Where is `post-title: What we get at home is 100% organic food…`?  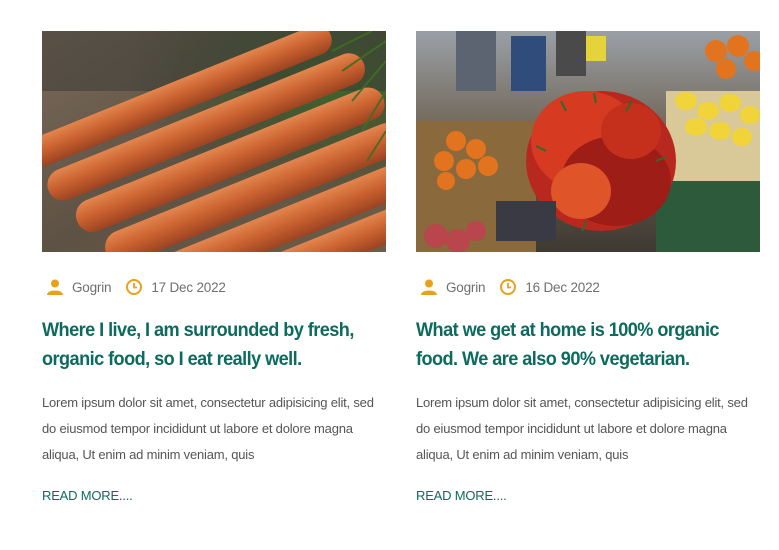
post-title: What we get at home is 100% organic food… is located at coordinates (588, 345).